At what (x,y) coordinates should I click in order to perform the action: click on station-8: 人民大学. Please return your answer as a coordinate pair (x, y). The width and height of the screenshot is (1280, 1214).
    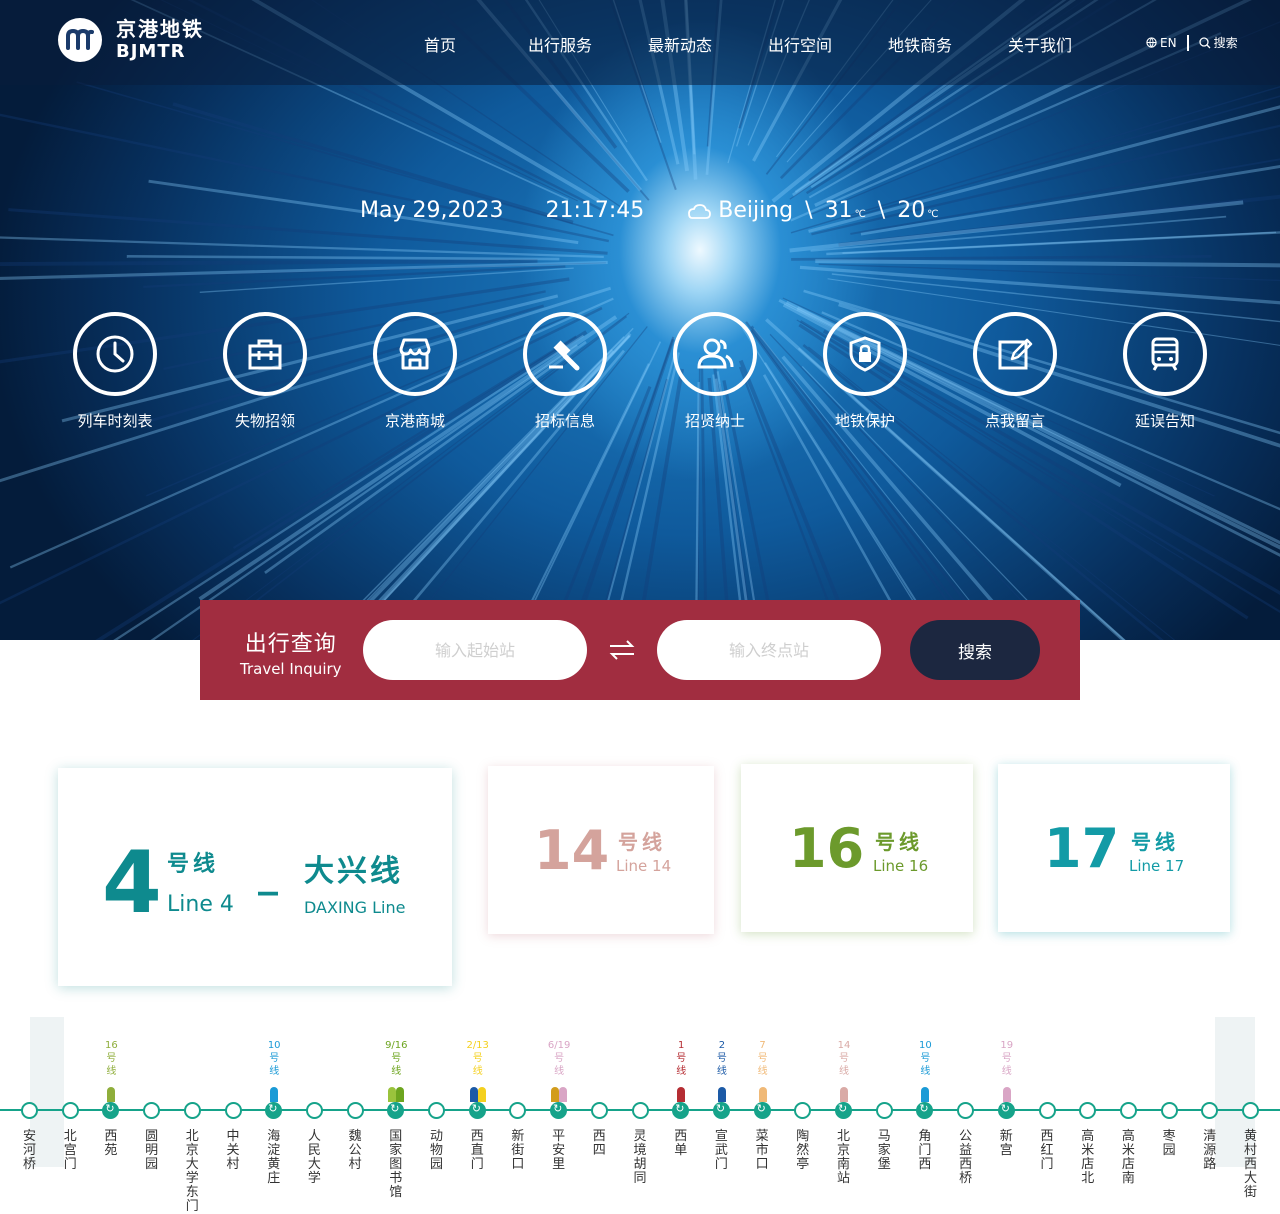
    Looking at the image, I should click on (314, 1098).